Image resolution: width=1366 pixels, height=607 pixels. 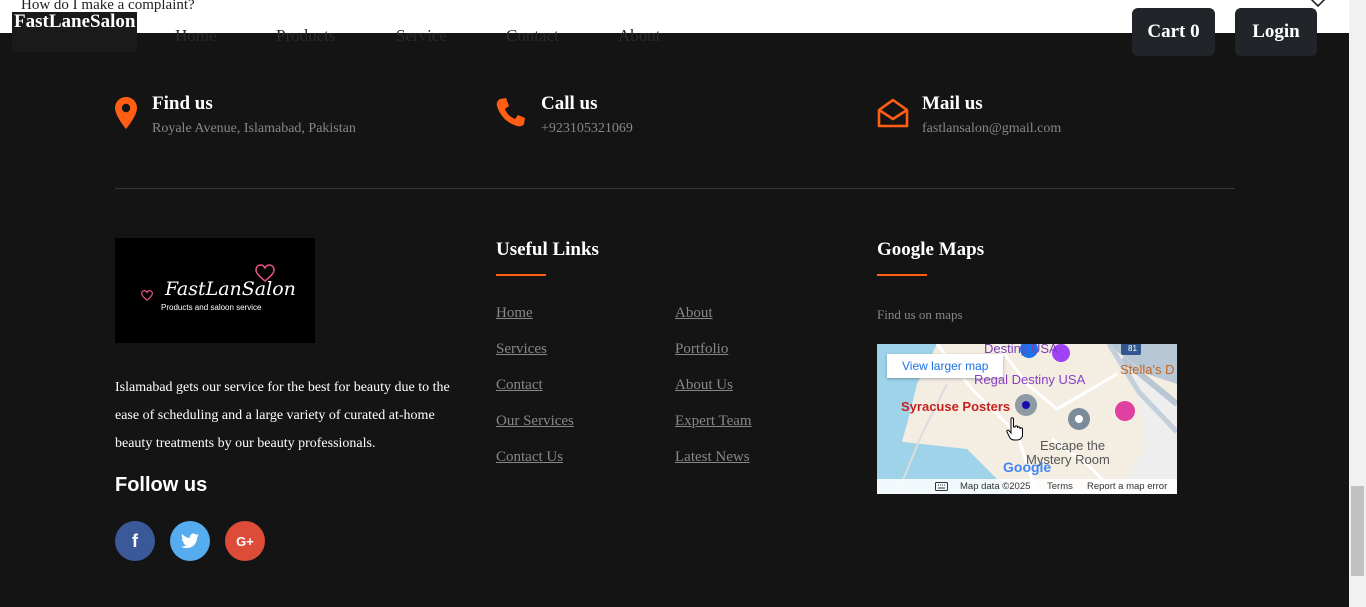 What do you see at coordinates (147, 295) in the screenshot?
I see `heart-icon-small` at bounding box center [147, 295].